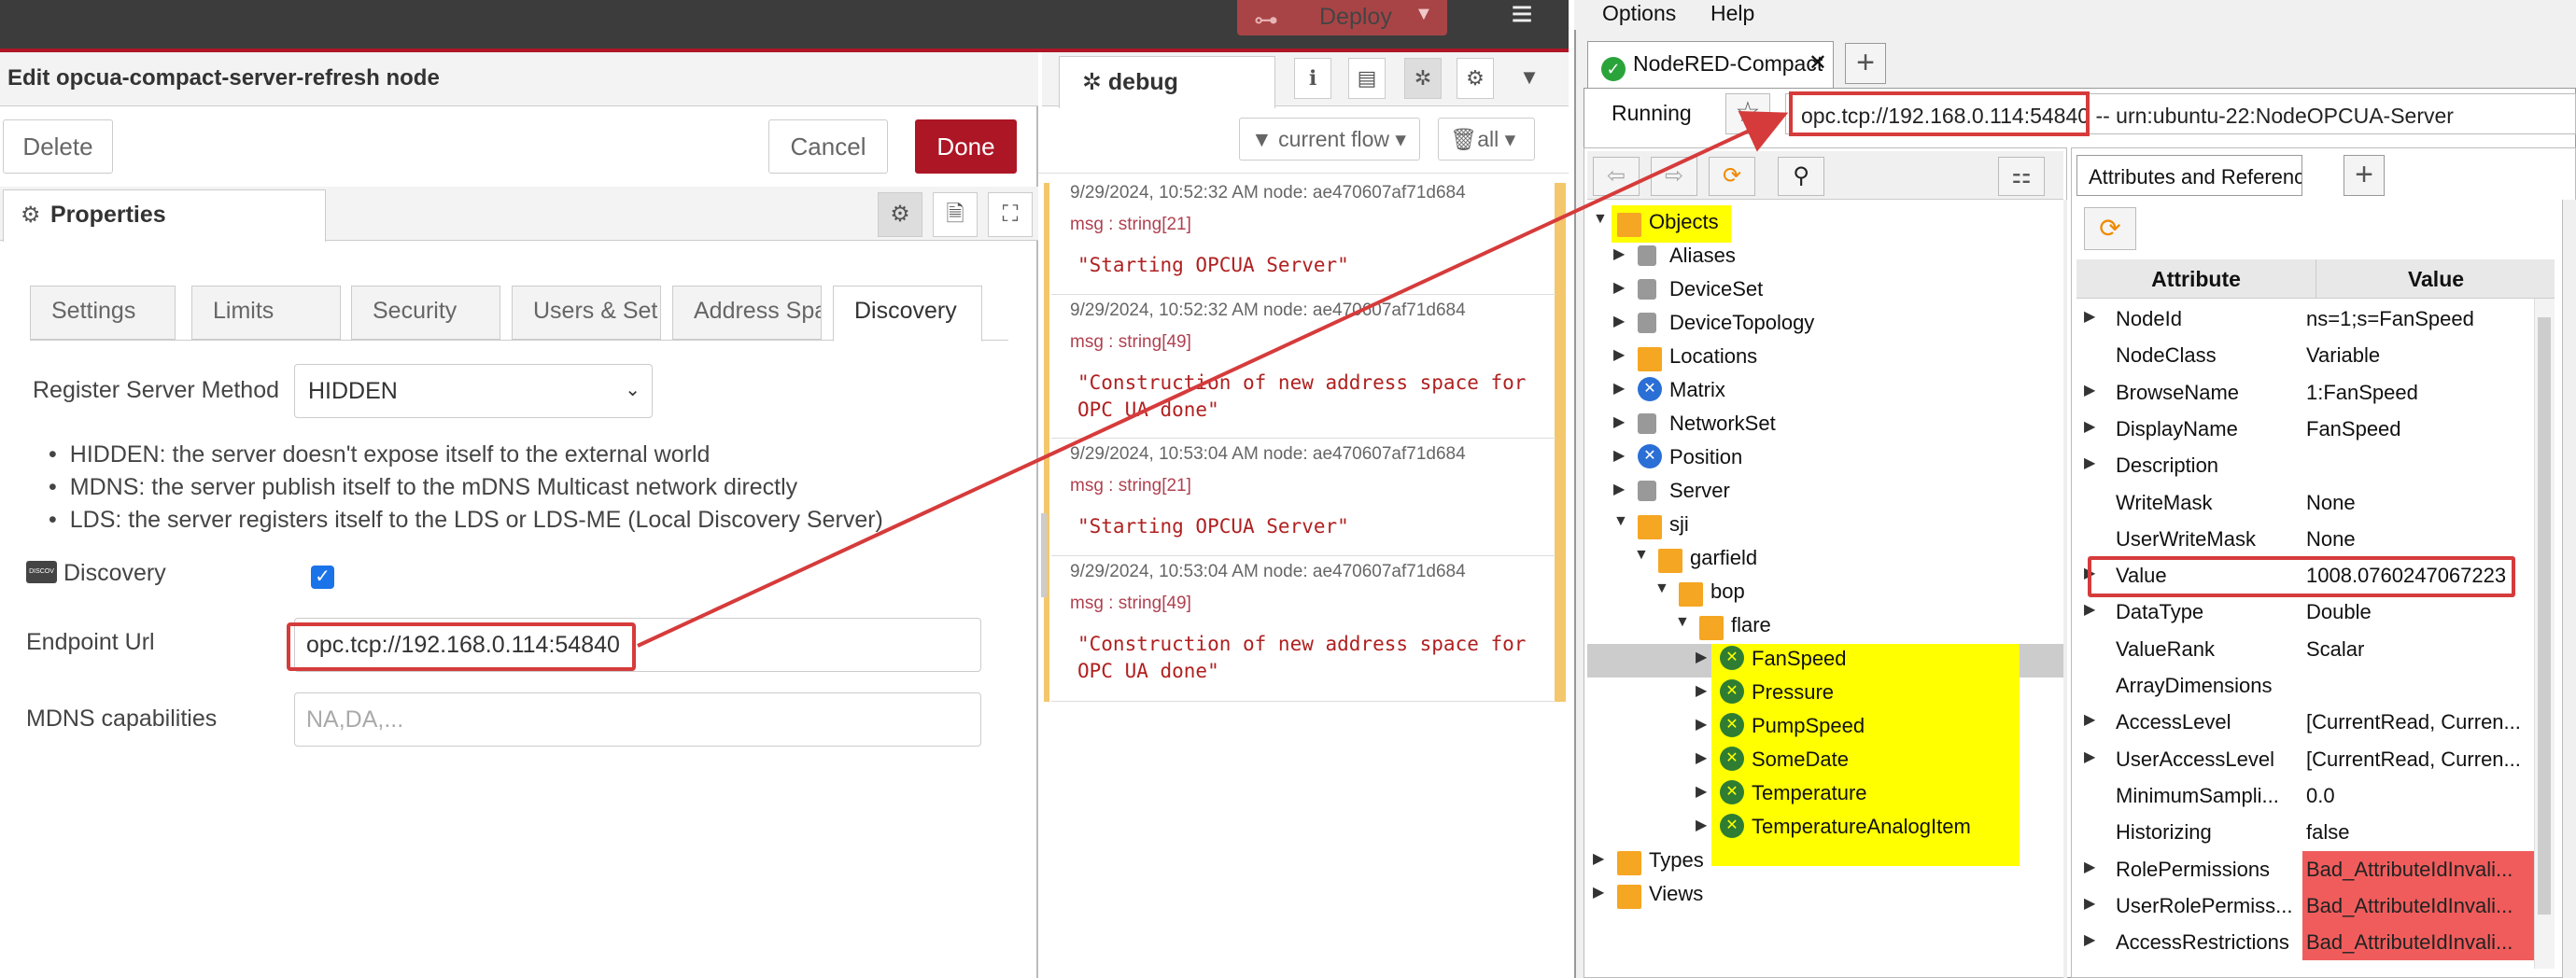  Describe the element at coordinates (1833, 457) in the screenshot. I see `tree-item: ▶ ✕ Position` at that location.